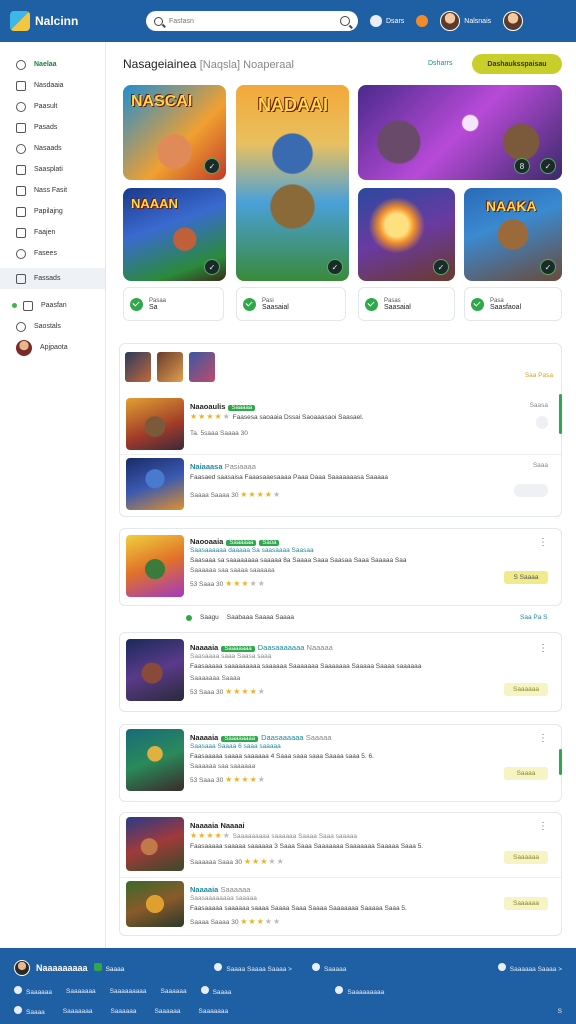 The height and width of the screenshot is (1024, 576). I want to click on sidebar-item-8: Faajen, so click(52, 232).